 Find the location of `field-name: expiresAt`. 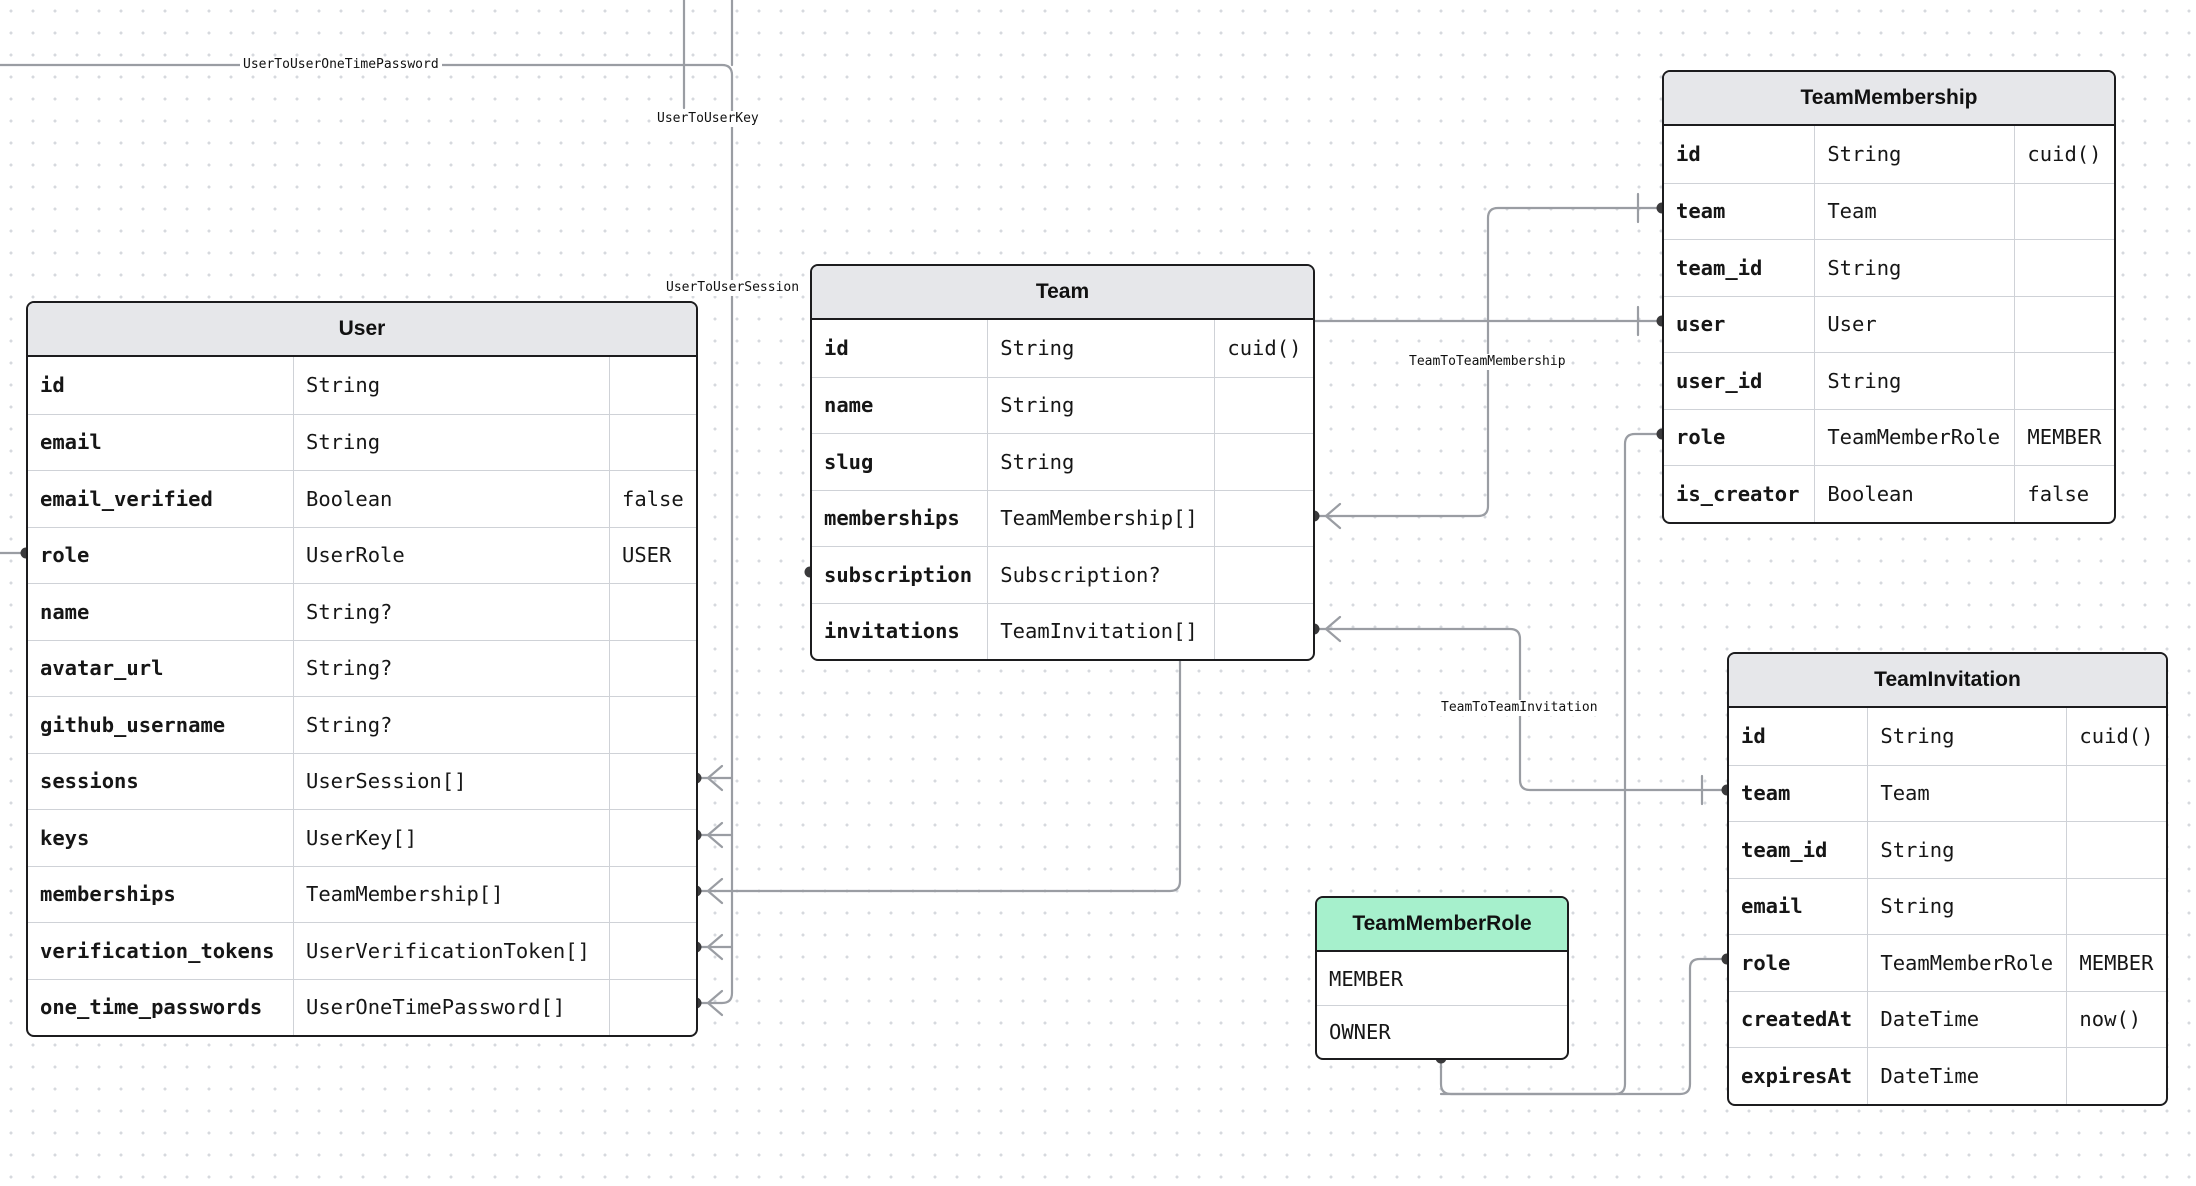

field-name: expiresAt is located at coordinates (1797, 1075).